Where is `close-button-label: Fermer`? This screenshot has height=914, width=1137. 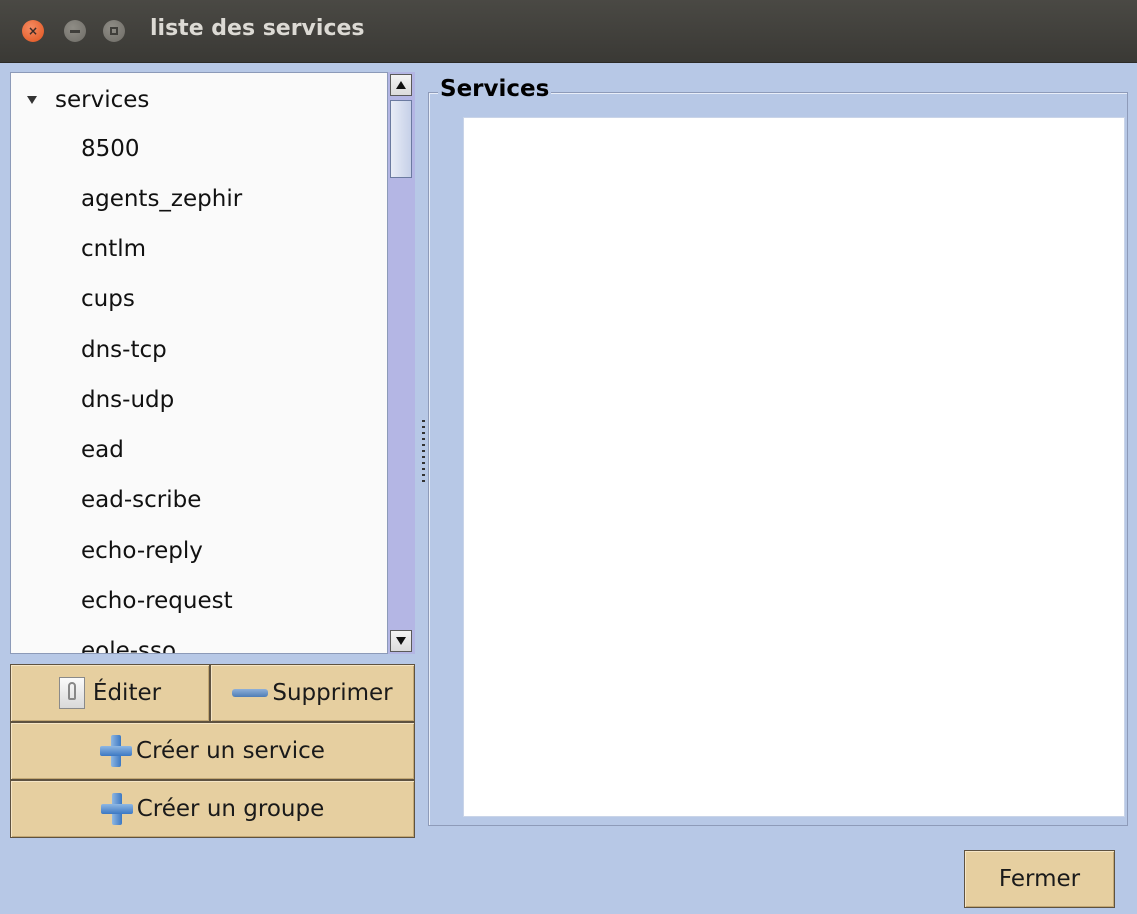
close-button-label: Fermer is located at coordinates (1039, 879).